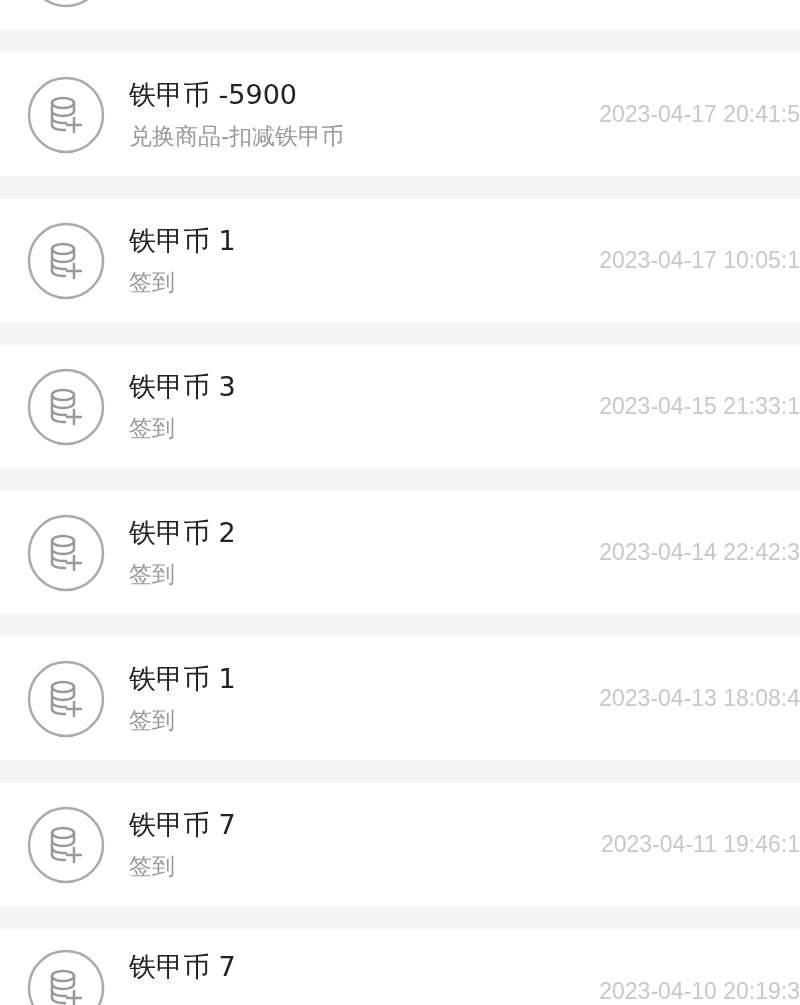 The image size is (800, 1005). What do you see at coordinates (237, 136) in the screenshot?
I see `record-subtitle: 兑换商品-扣减铁甲币` at bounding box center [237, 136].